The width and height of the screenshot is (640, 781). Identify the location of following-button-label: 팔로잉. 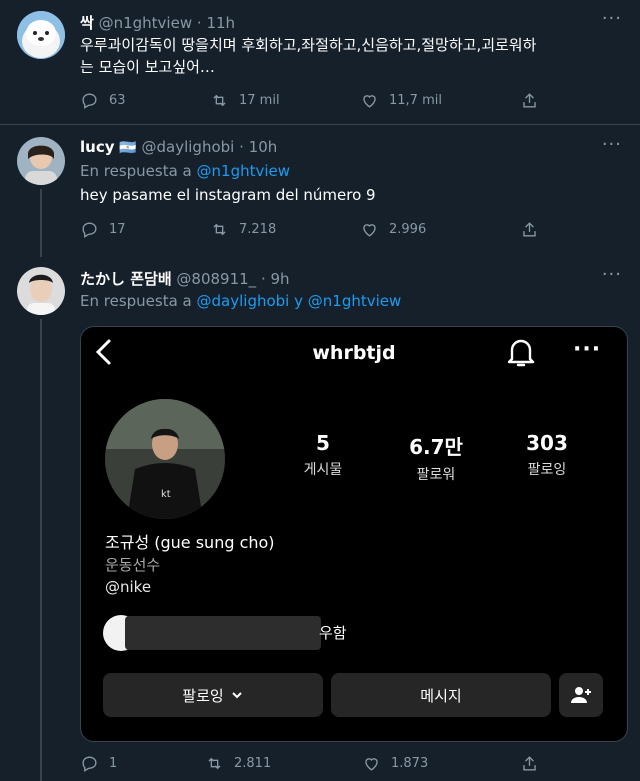
(203, 695).